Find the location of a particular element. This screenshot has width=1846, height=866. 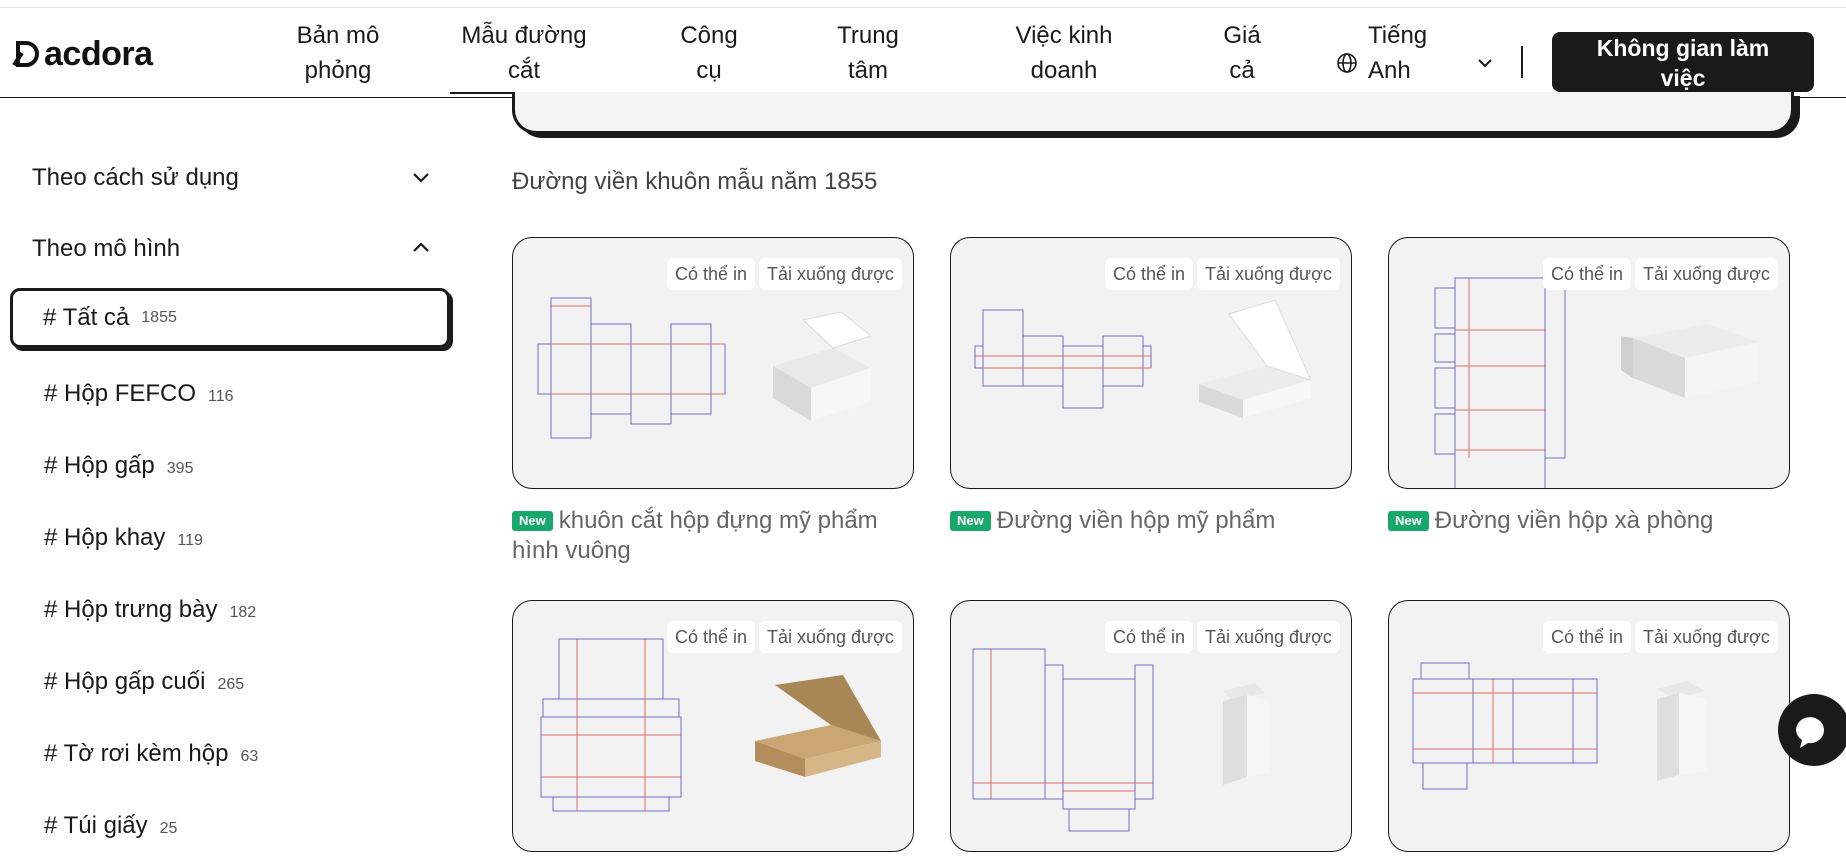

nav-business: Việc kinh doanh is located at coordinates (1064, 53).